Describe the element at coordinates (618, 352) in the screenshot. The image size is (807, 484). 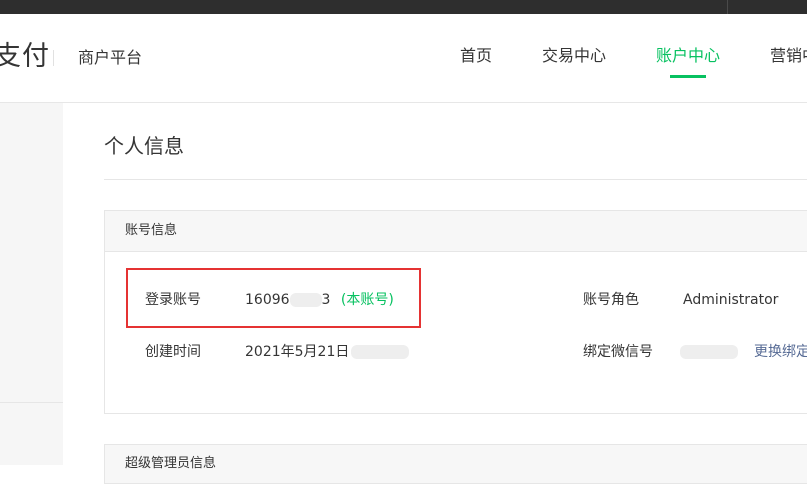
I see `bound-wechat-label: 绑定微信号` at that location.